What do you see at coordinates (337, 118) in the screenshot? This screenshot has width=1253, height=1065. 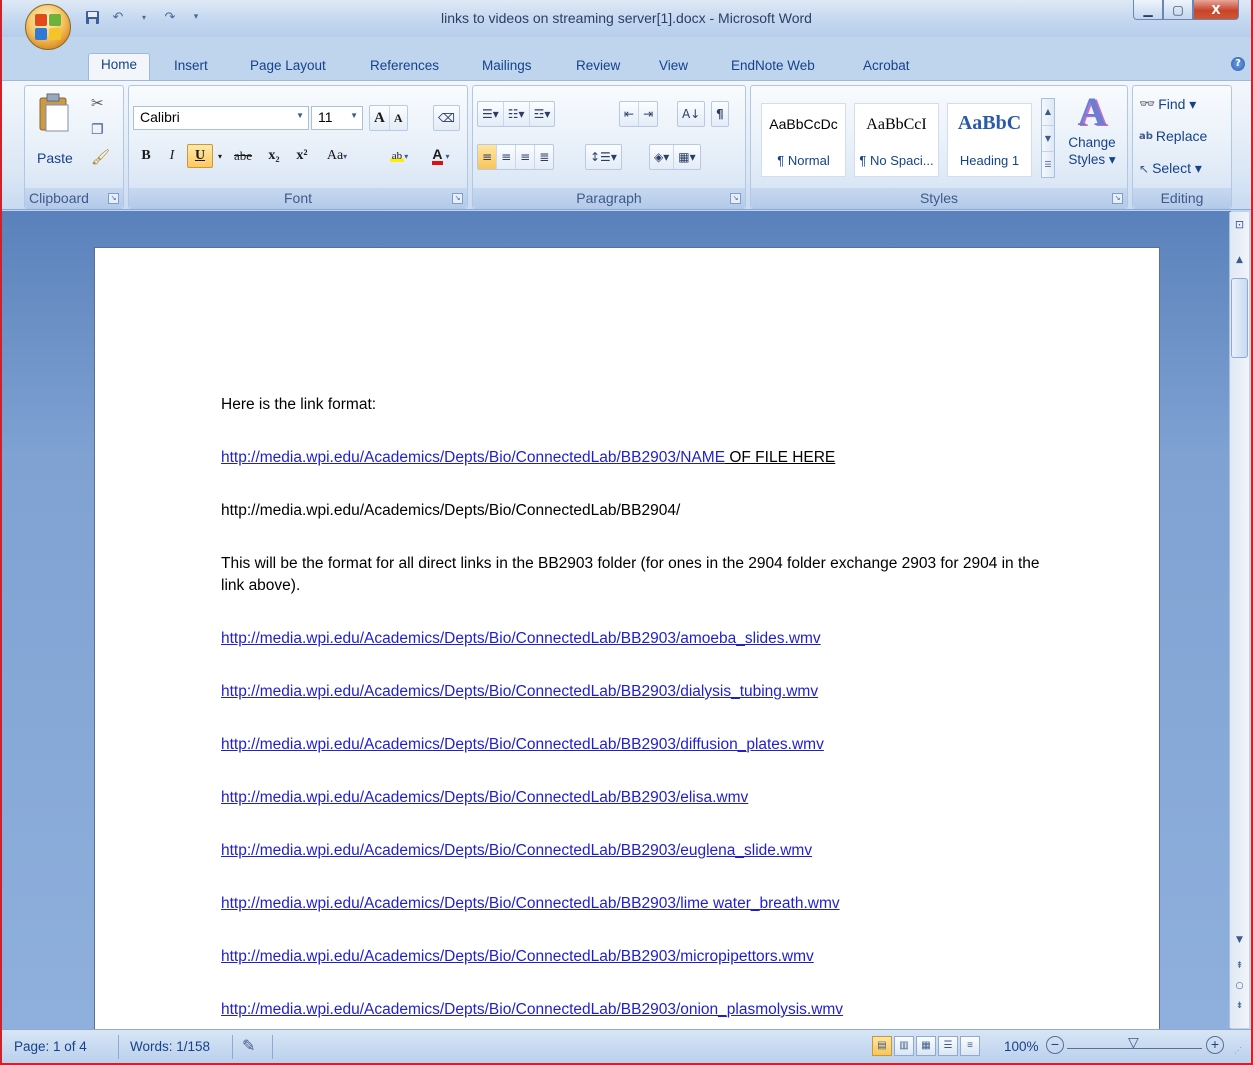 I see `font-size-box: 11 ▼` at bounding box center [337, 118].